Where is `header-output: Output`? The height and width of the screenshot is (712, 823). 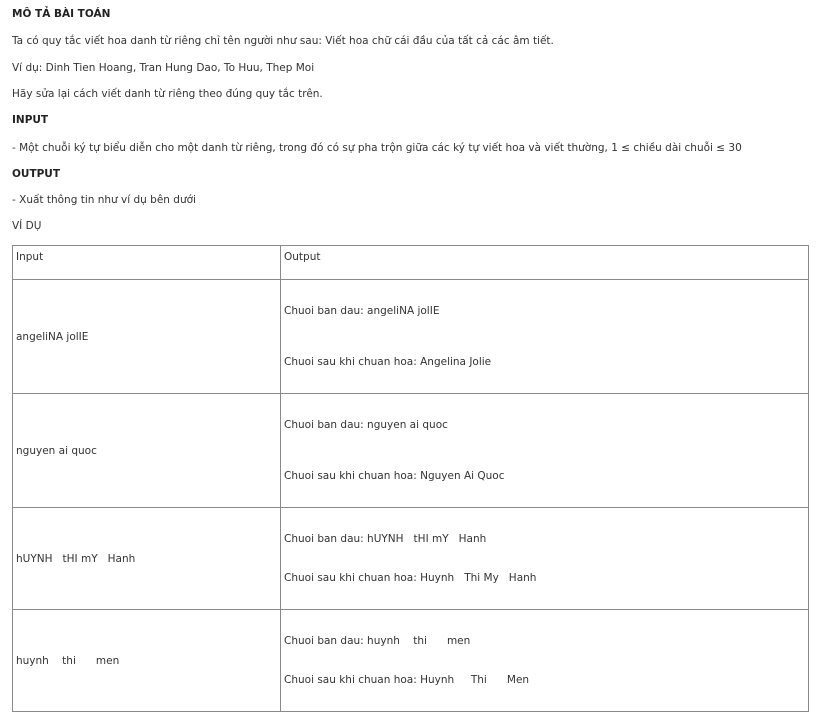 header-output: Output is located at coordinates (544, 262).